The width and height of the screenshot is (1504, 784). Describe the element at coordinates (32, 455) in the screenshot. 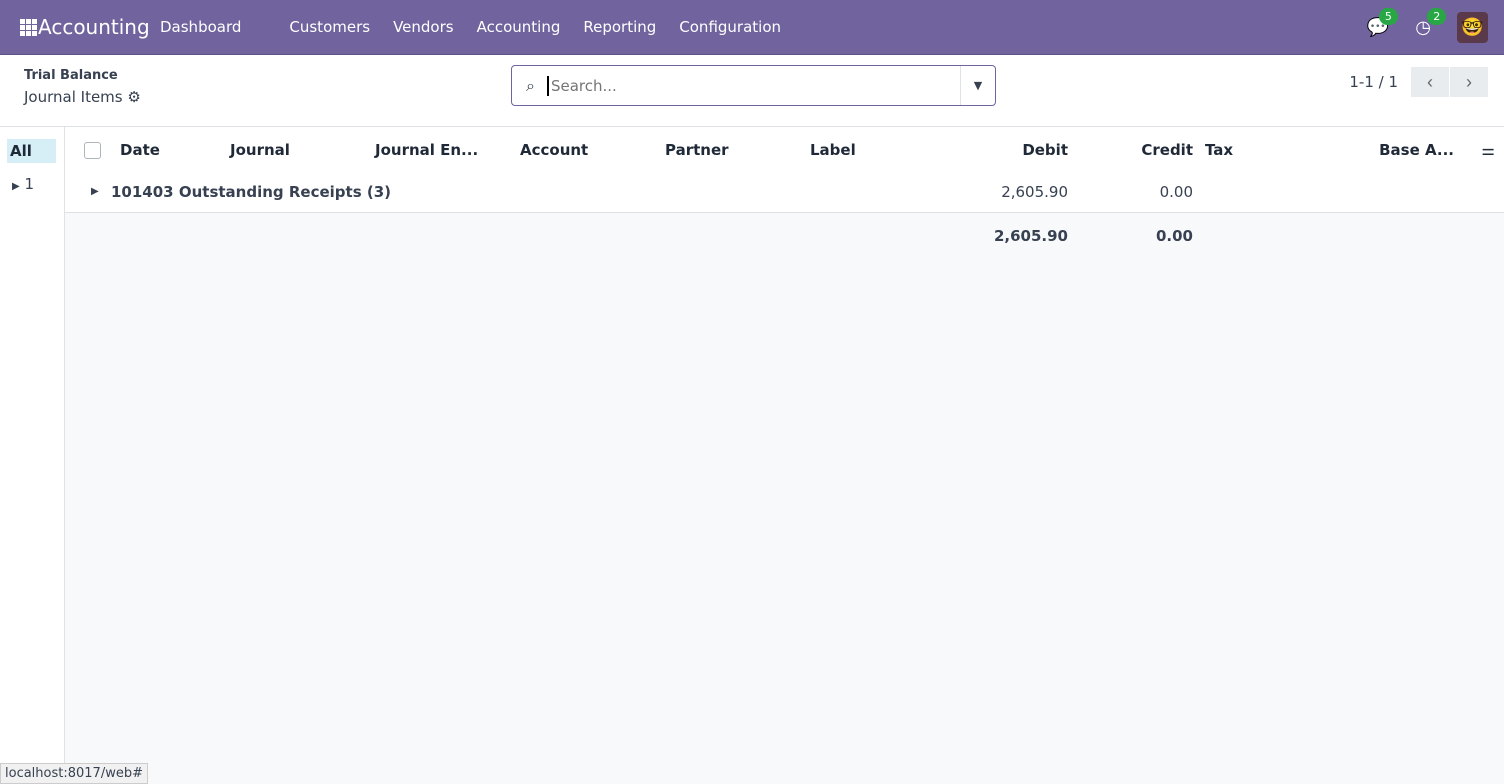

I see `search-panel: All ▶ 1` at that location.